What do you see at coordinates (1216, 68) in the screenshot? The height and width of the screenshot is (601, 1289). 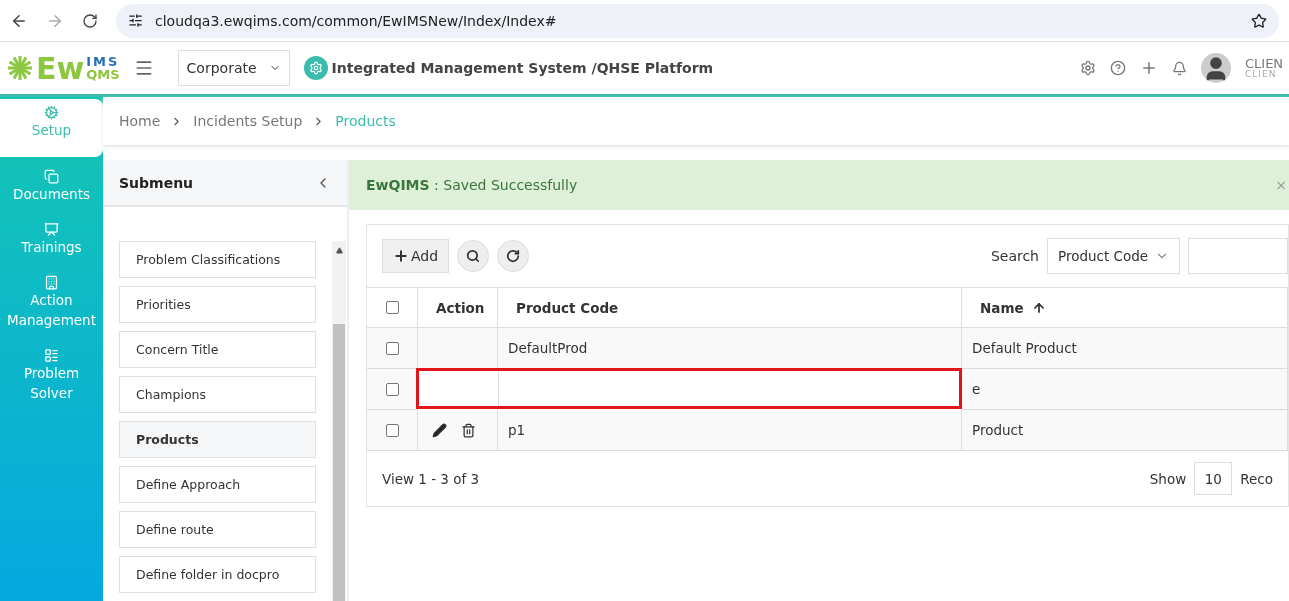 I see `avatar-icon` at bounding box center [1216, 68].